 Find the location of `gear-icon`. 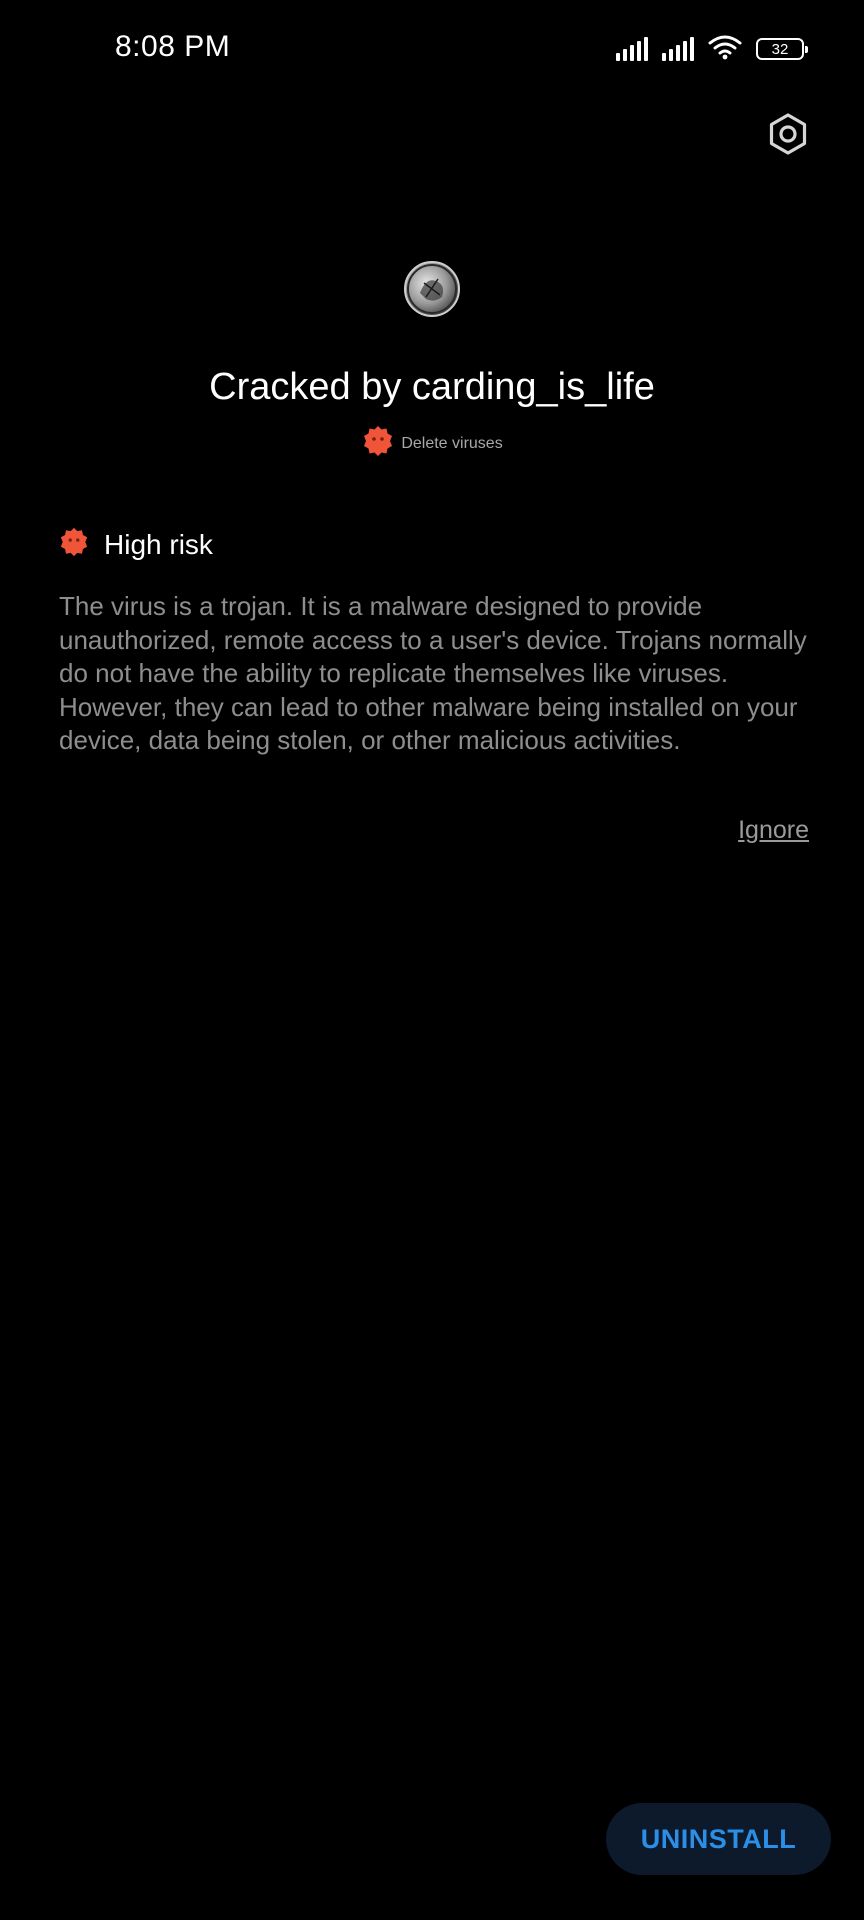

gear-icon is located at coordinates (788, 136).